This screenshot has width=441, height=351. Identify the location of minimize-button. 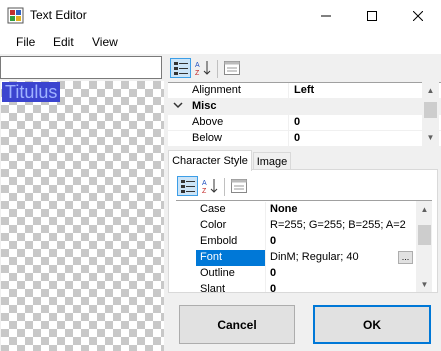
(326, 15).